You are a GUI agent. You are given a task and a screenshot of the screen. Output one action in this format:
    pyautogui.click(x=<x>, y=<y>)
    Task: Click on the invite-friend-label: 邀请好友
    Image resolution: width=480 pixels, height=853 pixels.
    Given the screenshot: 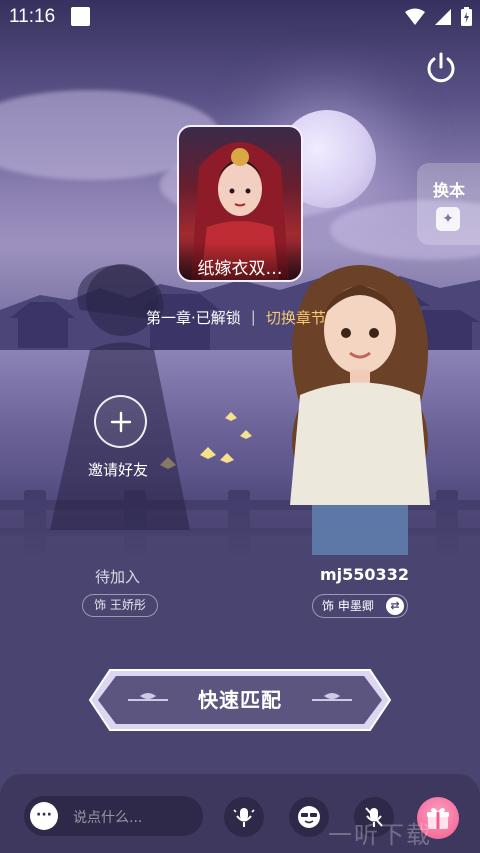 What is the action you would take?
    pyautogui.click(x=118, y=470)
    